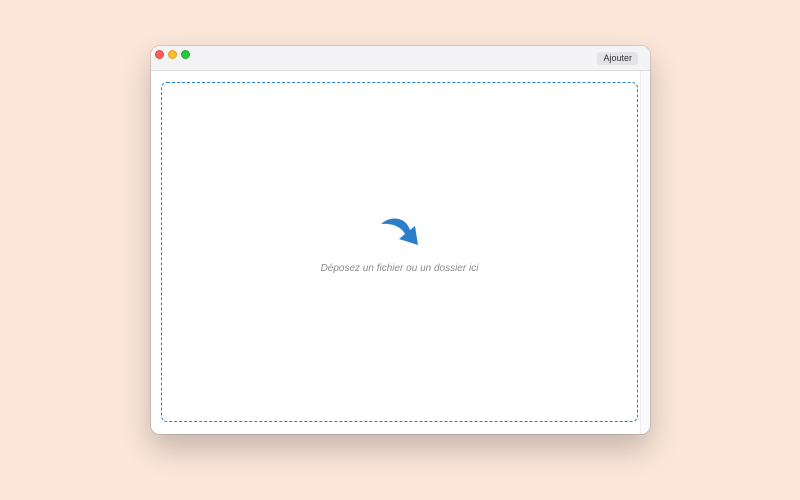  Describe the element at coordinates (172, 54) in the screenshot. I see `minimize-window-button` at that location.